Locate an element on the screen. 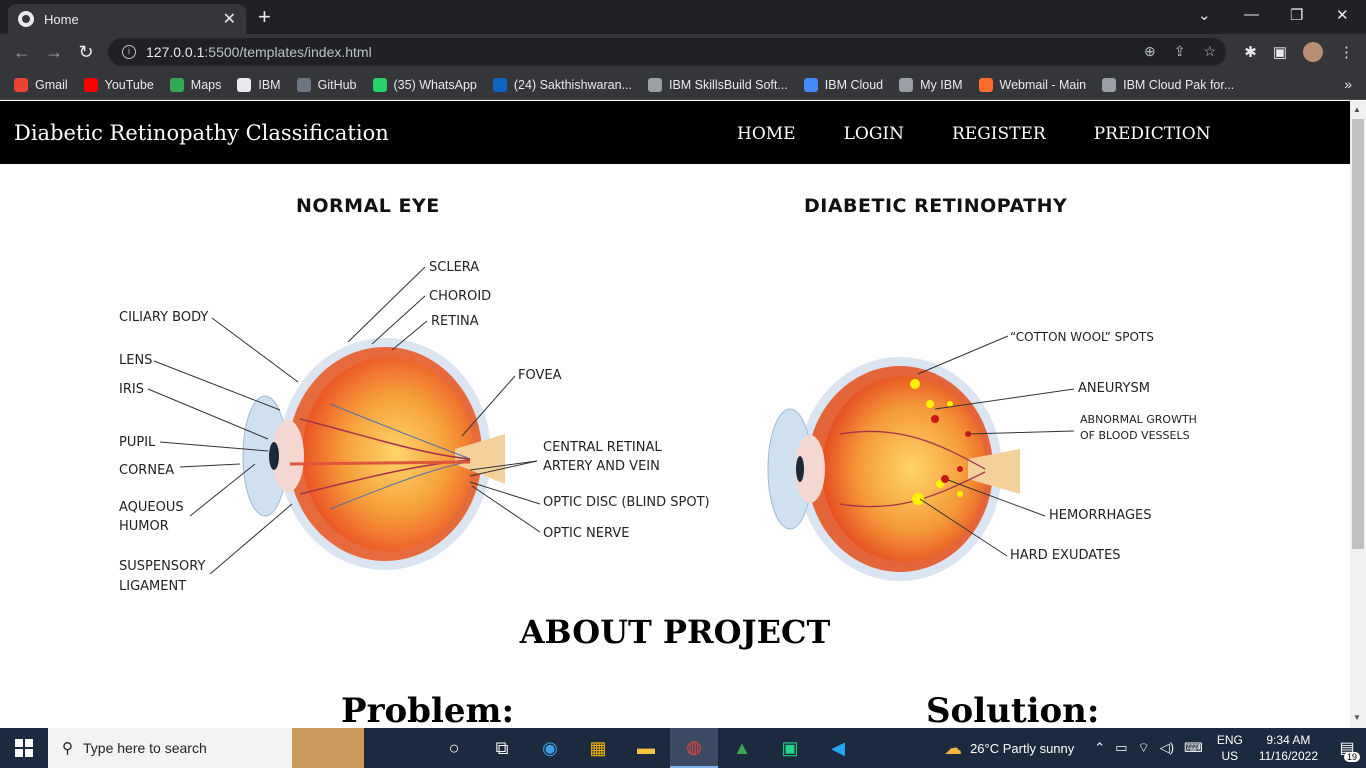 This screenshot has height=768, width=1366. bookmark-star-icon: ☆ is located at coordinates (1209, 51).